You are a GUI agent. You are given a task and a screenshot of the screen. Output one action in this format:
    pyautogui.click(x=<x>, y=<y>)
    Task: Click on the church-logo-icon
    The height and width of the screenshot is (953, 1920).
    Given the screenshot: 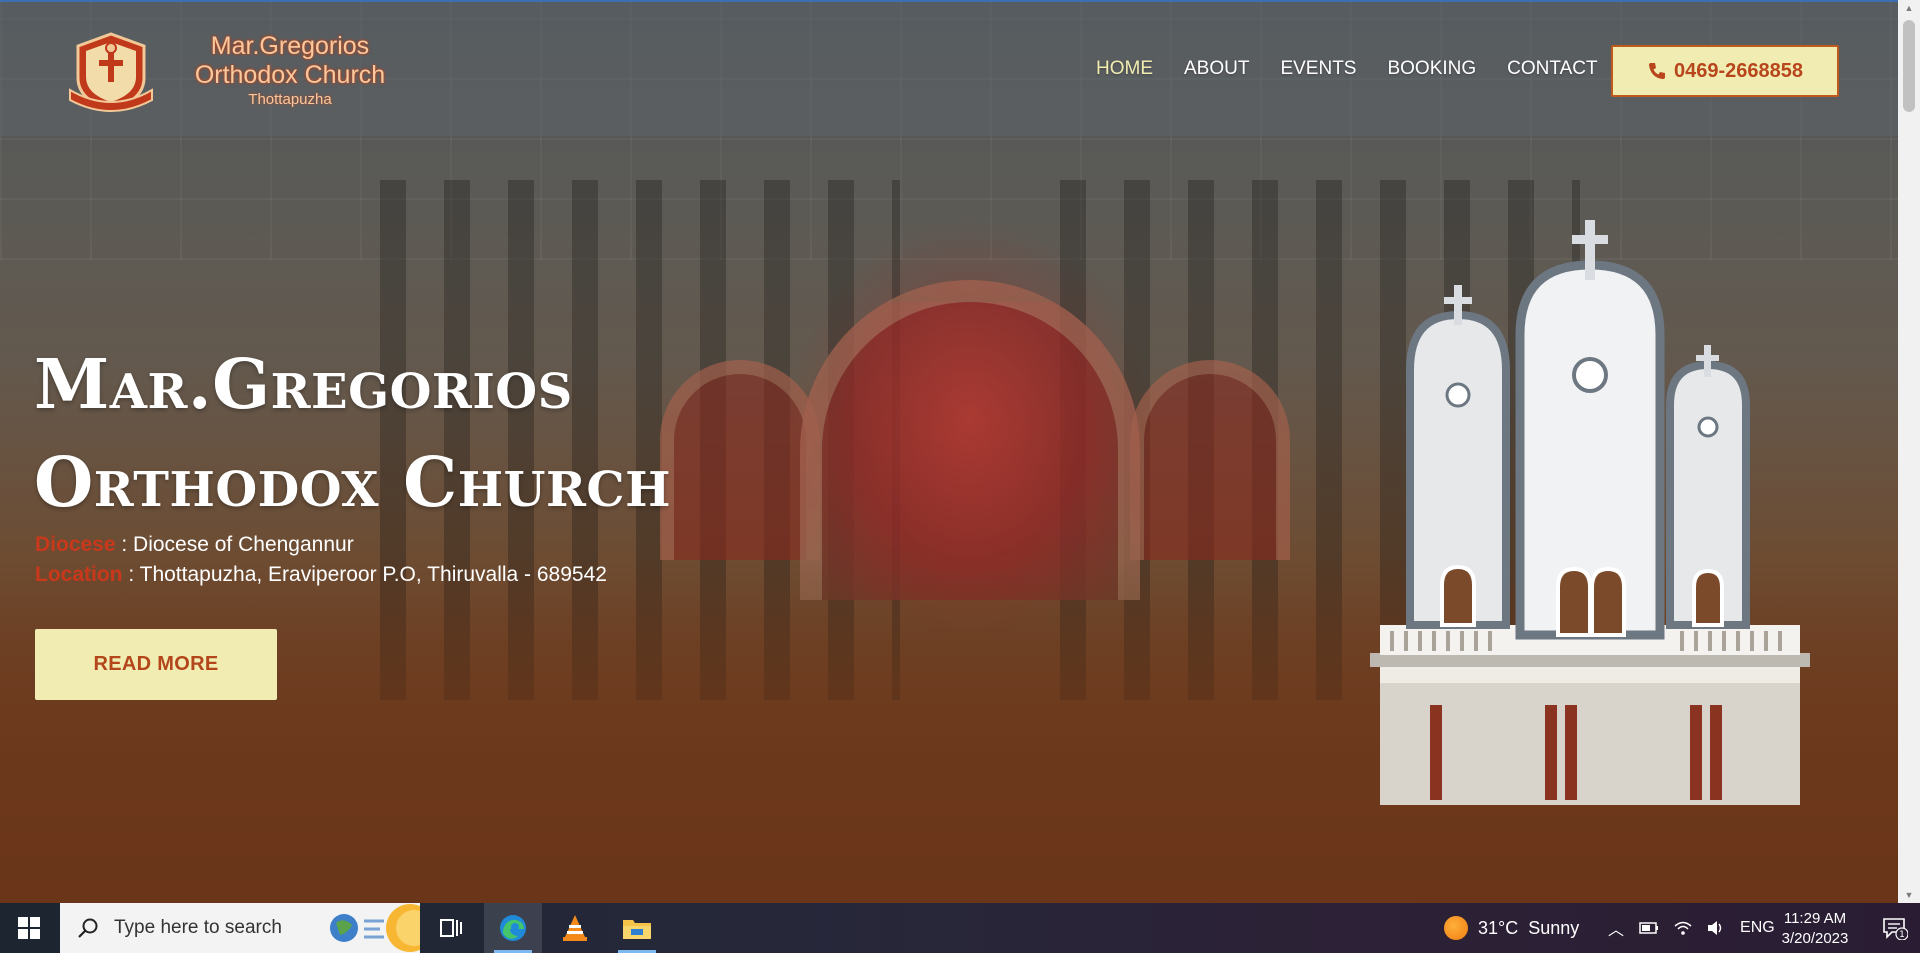 What is the action you would take?
    pyautogui.click(x=111, y=71)
    